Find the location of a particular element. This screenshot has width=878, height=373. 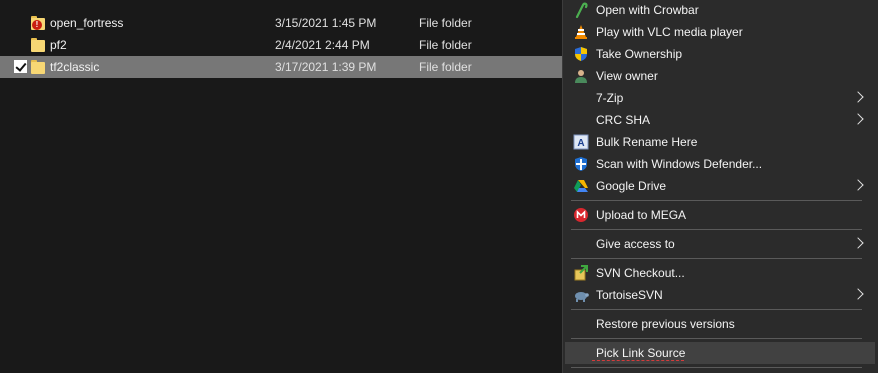

menu-item-label: View owner is located at coordinates (627, 76).